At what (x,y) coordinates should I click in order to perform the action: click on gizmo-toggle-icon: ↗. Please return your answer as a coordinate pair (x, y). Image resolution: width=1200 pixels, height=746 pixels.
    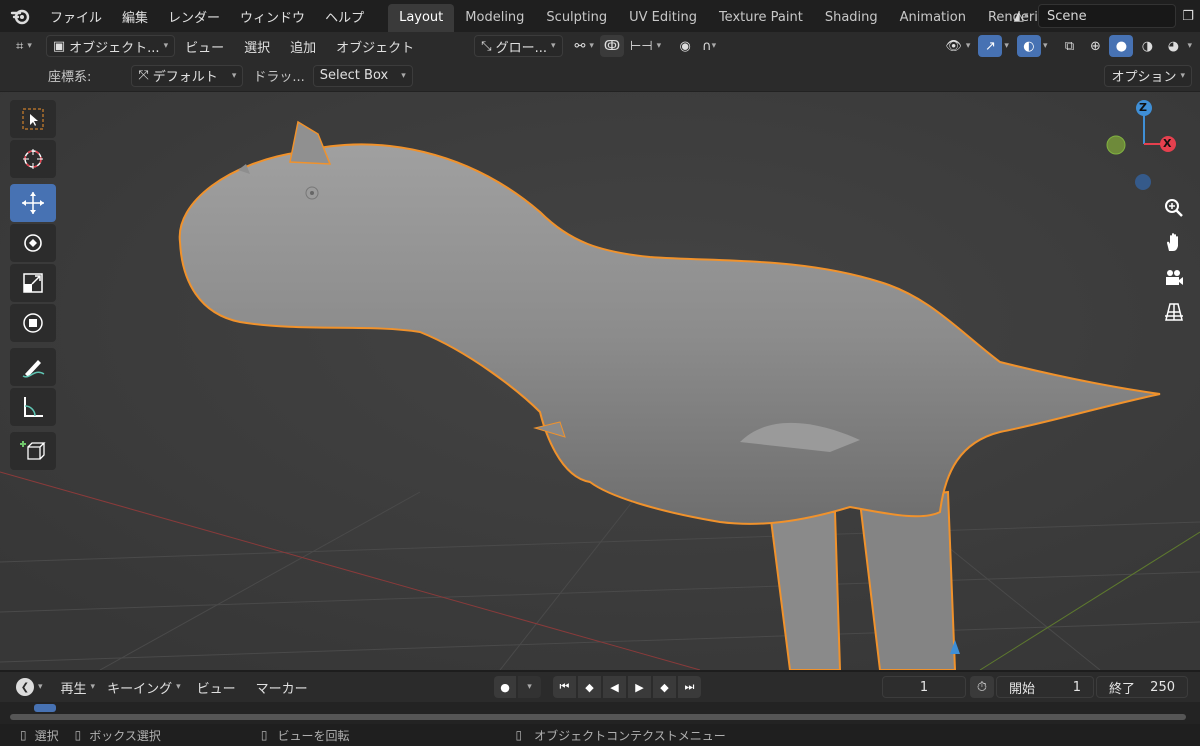
    Looking at the image, I should click on (990, 46).